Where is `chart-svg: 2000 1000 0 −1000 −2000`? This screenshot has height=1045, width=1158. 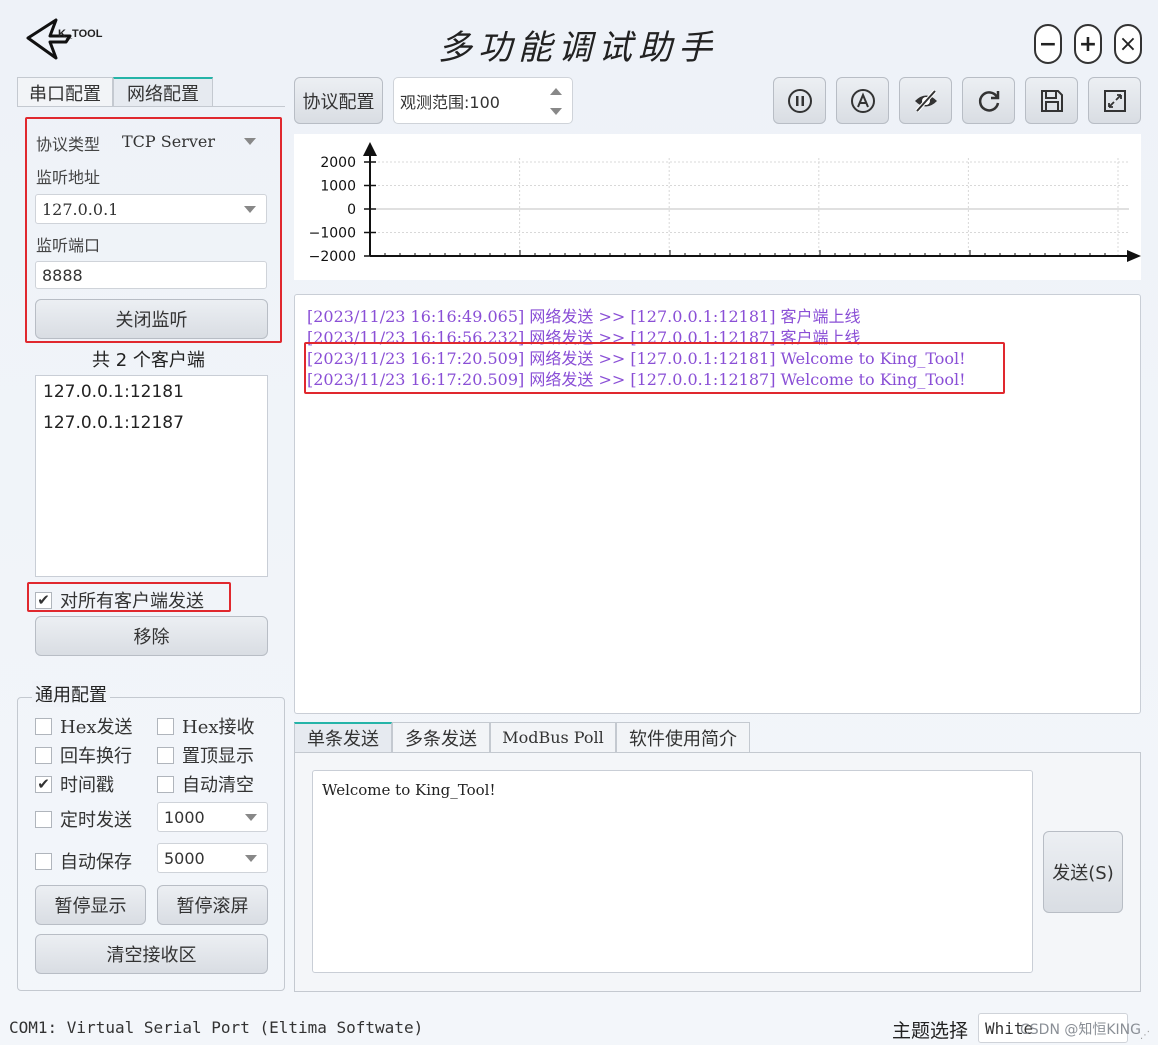 chart-svg: 2000 1000 0 −1000 −2000 is located at coordinates (725, 203).